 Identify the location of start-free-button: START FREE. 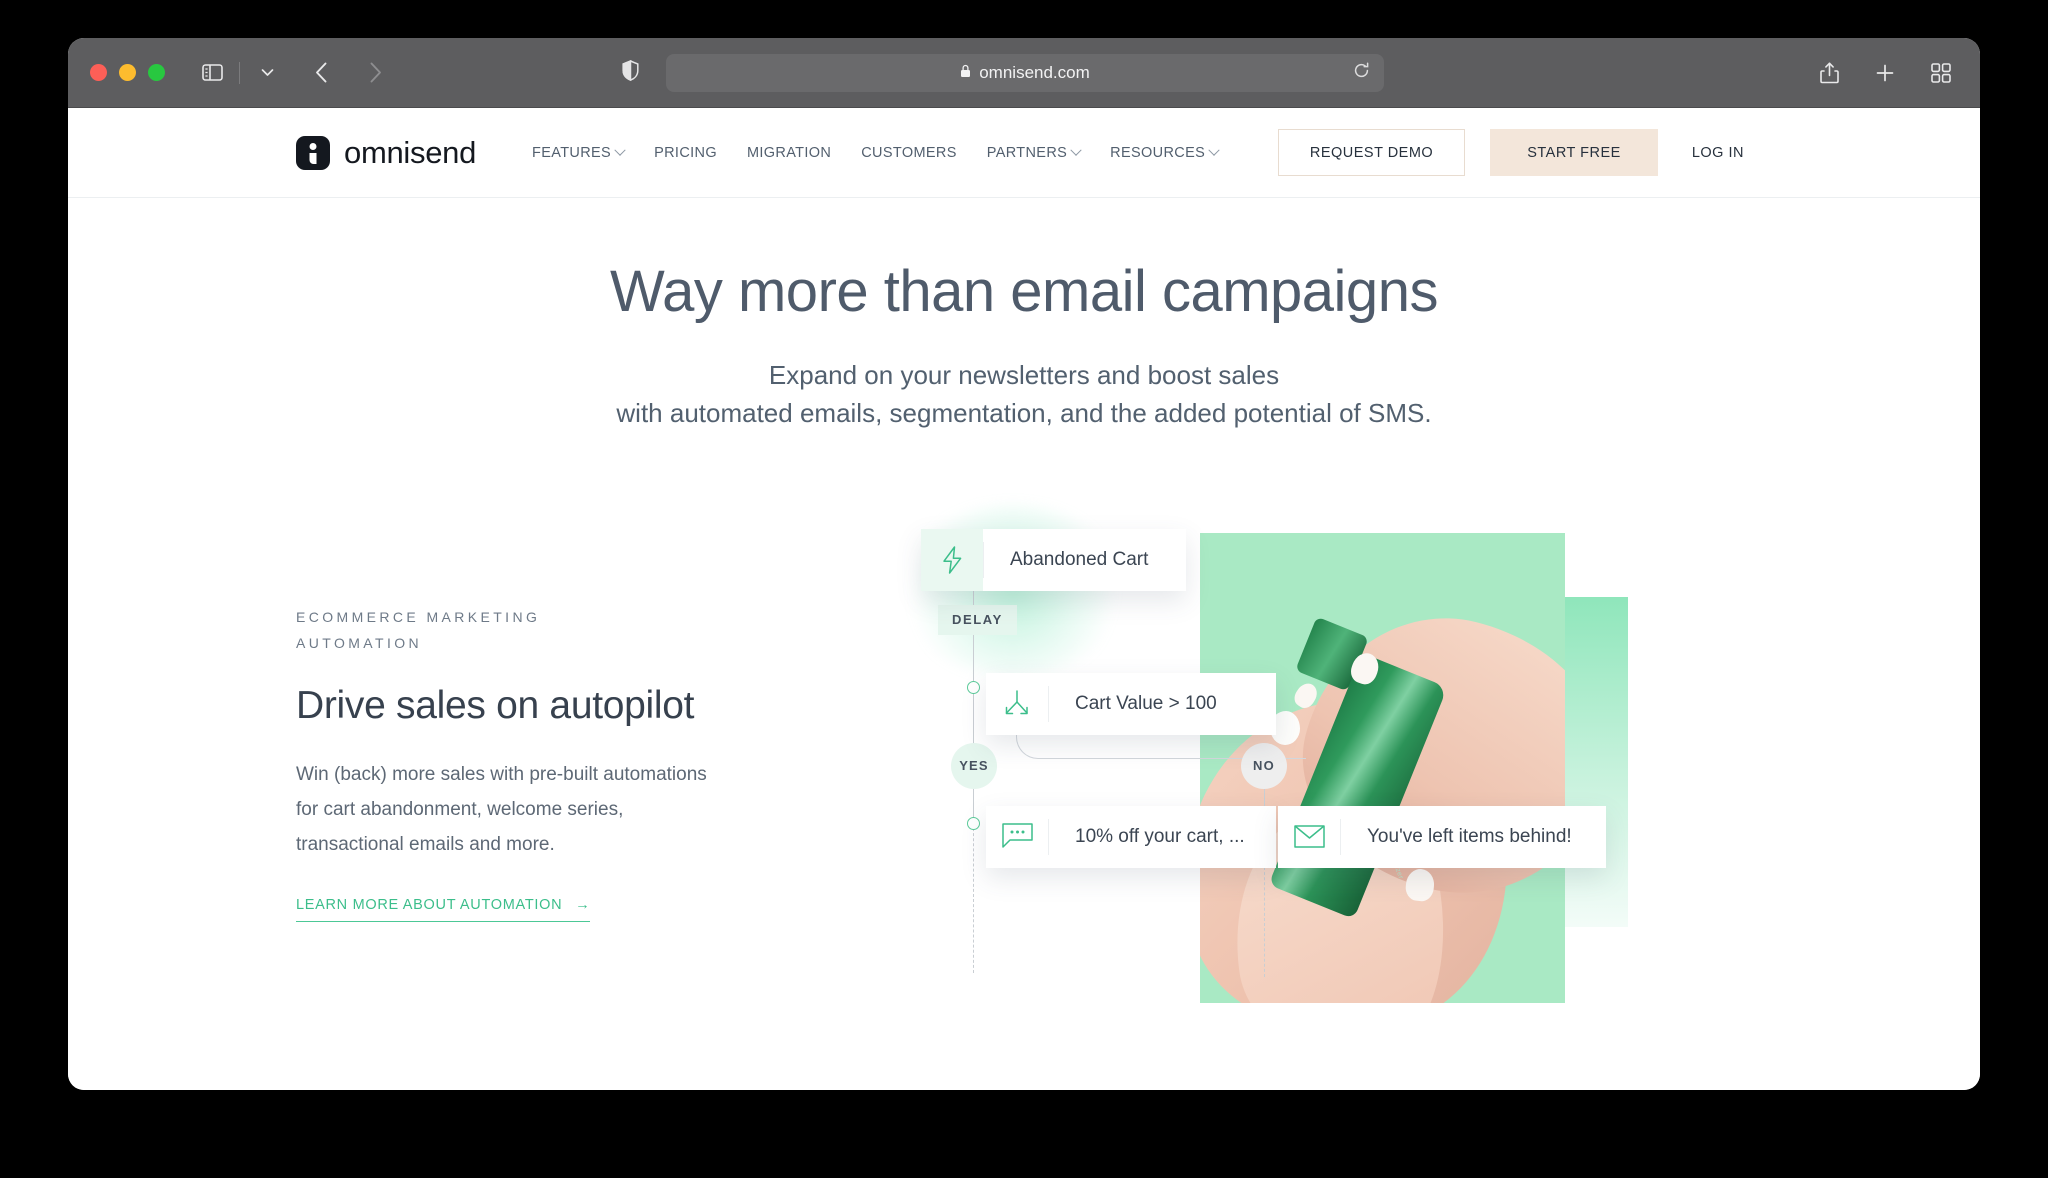
(1574, 152).